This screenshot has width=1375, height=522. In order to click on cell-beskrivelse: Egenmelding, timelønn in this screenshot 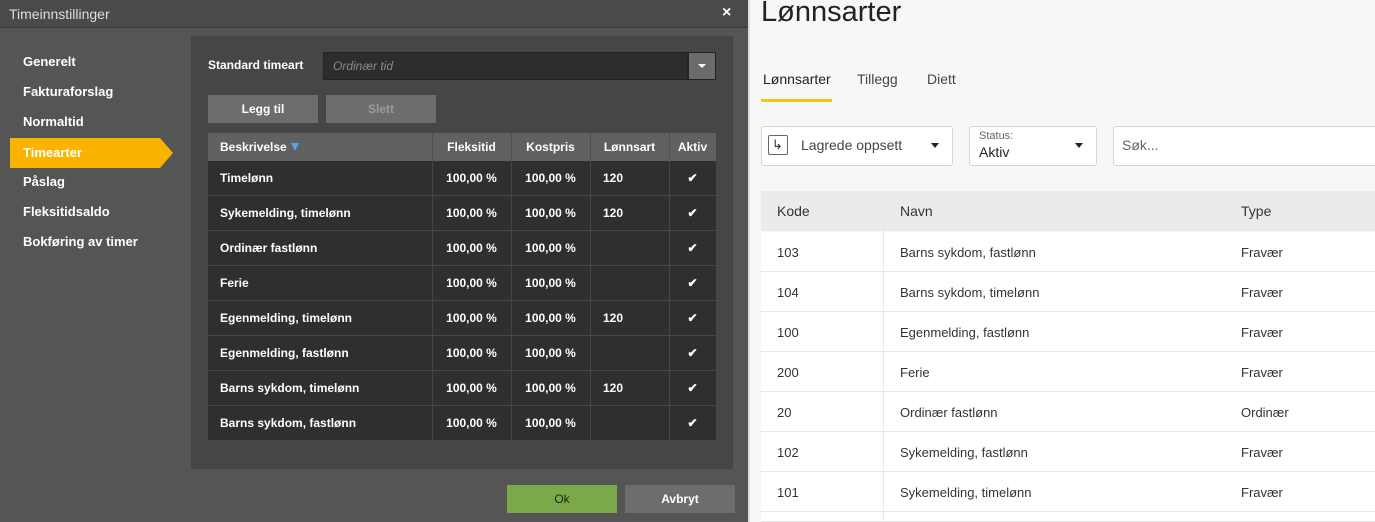, I will do `click(286, 318)`.